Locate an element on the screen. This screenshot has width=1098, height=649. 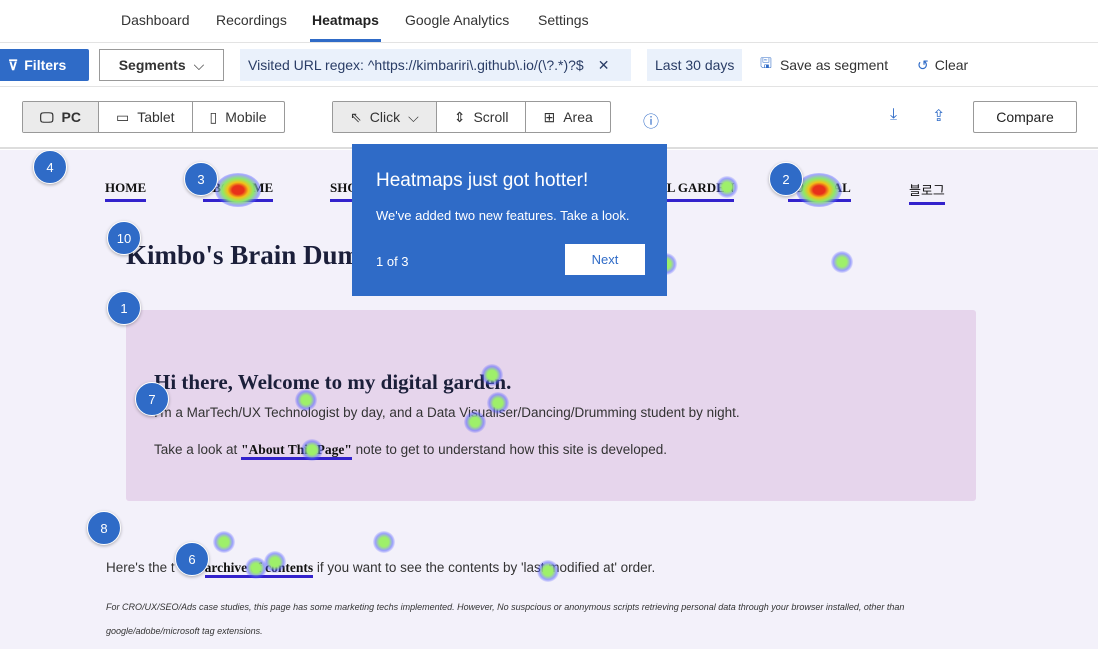
mobile-label: Mobile is located at coordinates (246, 117).